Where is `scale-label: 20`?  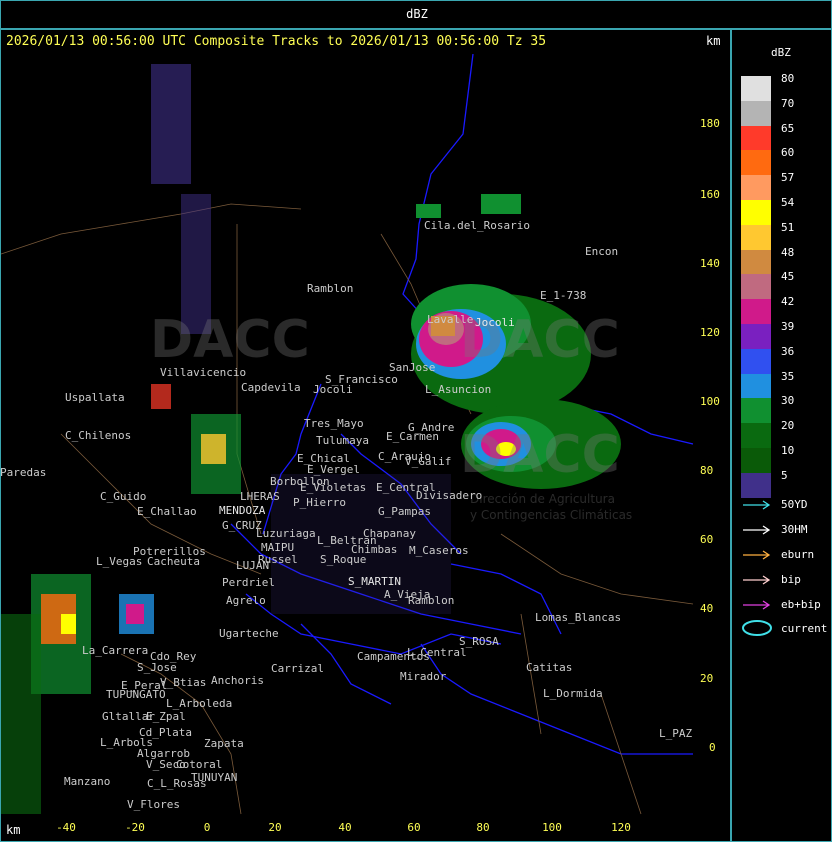
scale-label: 20 is located at coordinates (788, 426).